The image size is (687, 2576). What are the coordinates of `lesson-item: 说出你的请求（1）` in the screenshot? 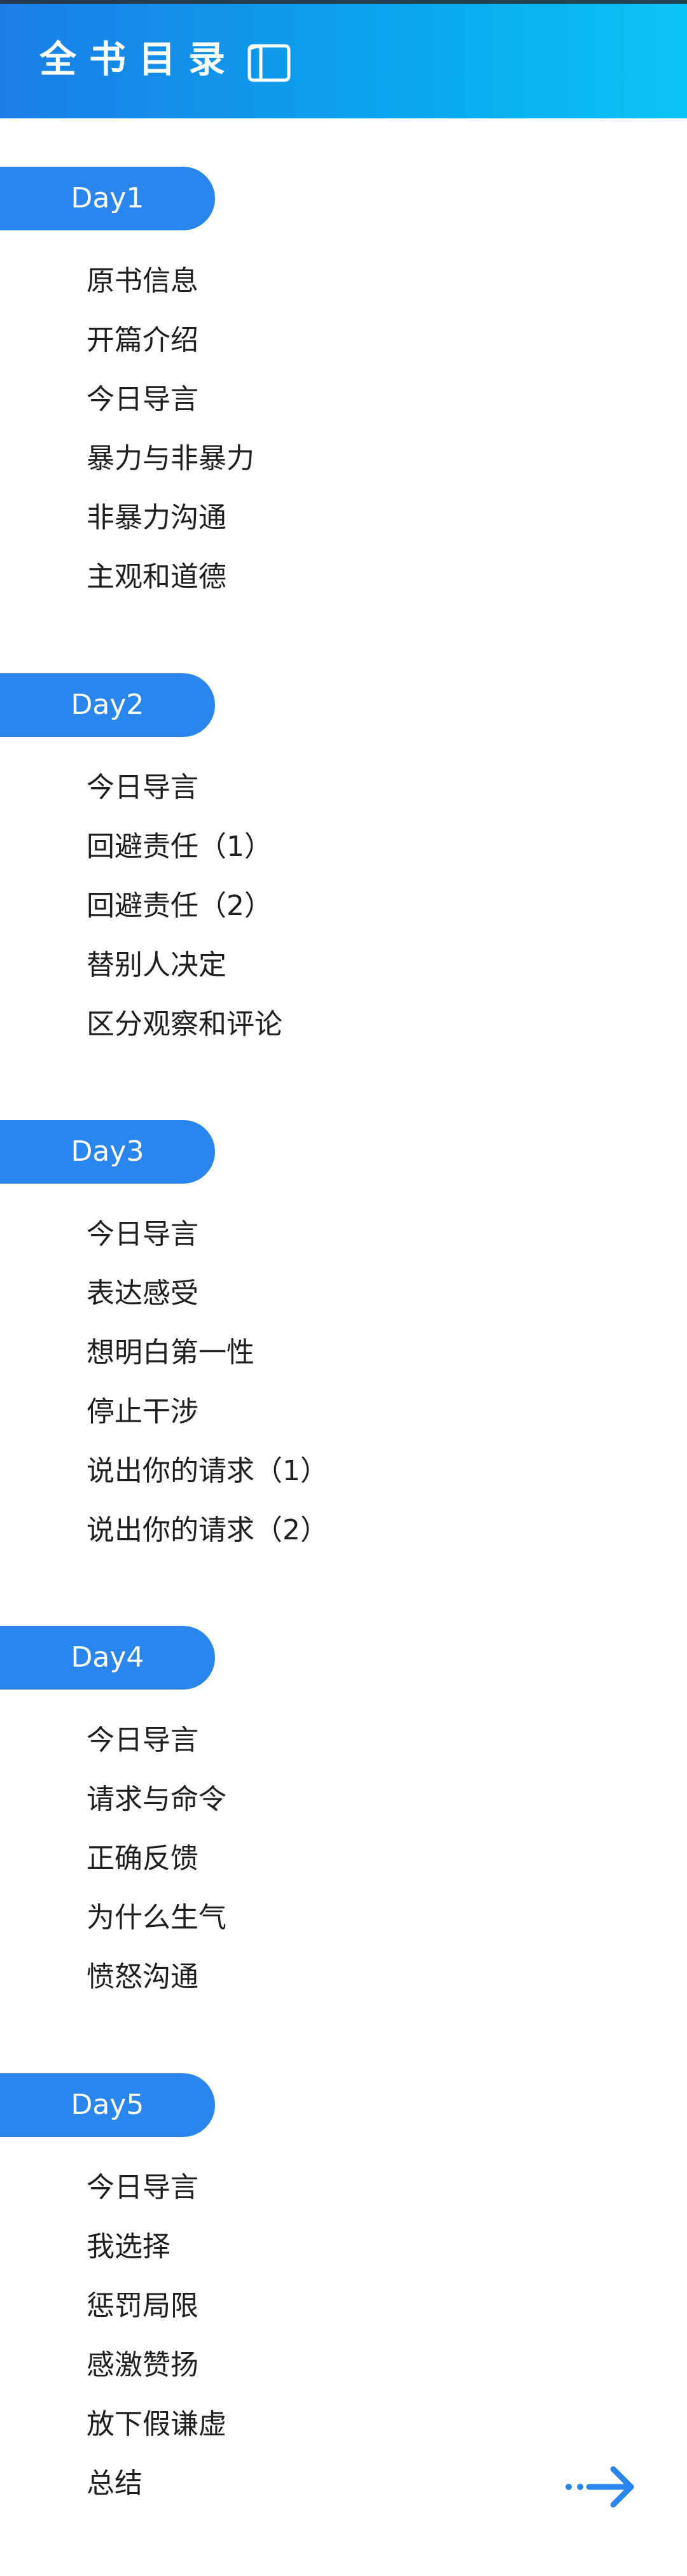 It's located at (207, 1471).